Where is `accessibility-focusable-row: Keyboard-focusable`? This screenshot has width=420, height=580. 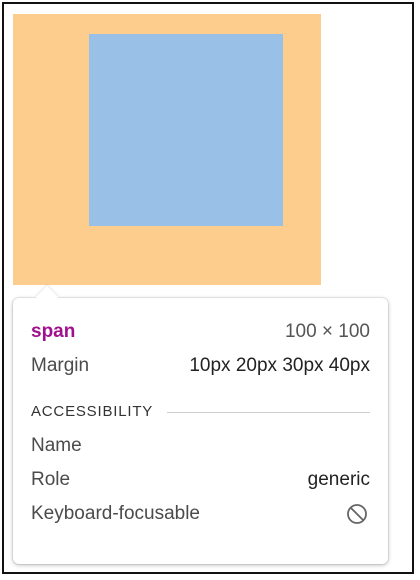 accessibility-focusable-row: Keyboard-focusable is located at coordinates (200, 514).